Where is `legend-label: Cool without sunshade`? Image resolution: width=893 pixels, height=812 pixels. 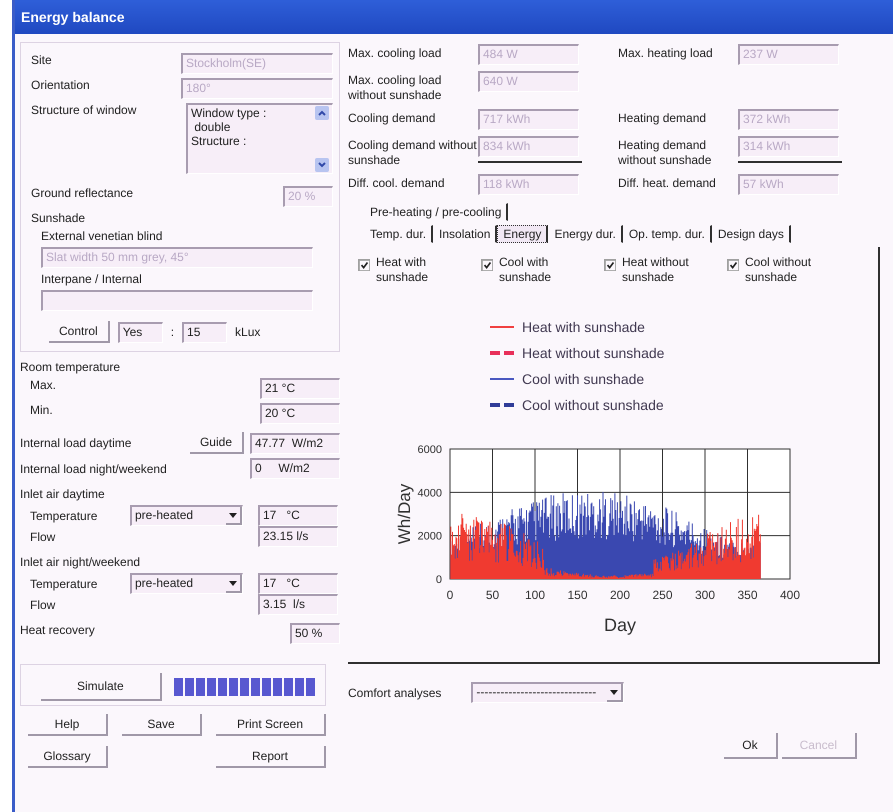
legend-label: Cool without sunshade is located at coordinates (593, 405).